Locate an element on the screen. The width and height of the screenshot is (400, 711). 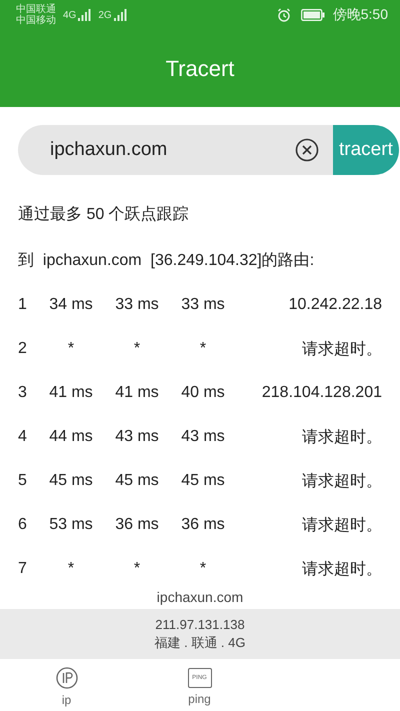
hop-number: 6 is located at coordinates (23, 525).